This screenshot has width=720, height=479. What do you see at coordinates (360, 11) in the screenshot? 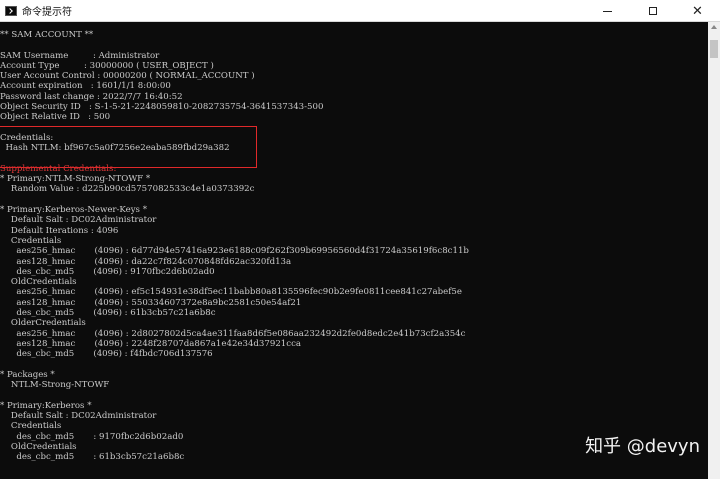
I see `title-bar: 命令提示符 ✕` at bounding box center [360, 11].